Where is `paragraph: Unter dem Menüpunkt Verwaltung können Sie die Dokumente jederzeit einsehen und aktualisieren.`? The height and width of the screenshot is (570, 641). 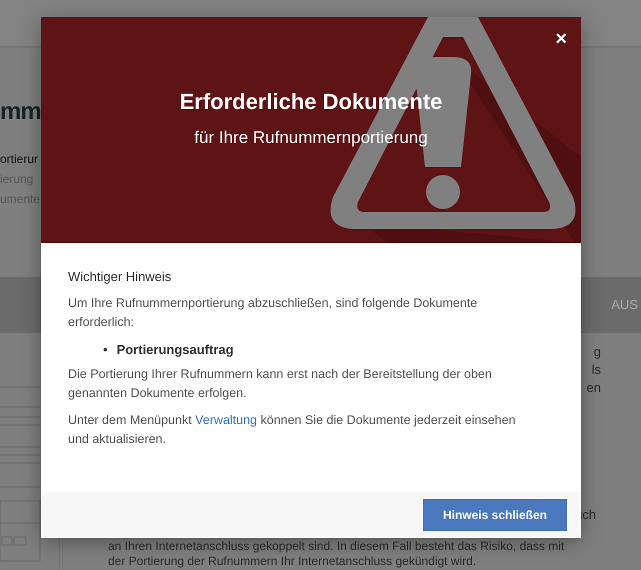
paragraph: Unter dem Menüpunkt Verwaltung können Sie die Dokumente jederzeit einsehen und aktualisieren. is located at coordinates (292, 430).